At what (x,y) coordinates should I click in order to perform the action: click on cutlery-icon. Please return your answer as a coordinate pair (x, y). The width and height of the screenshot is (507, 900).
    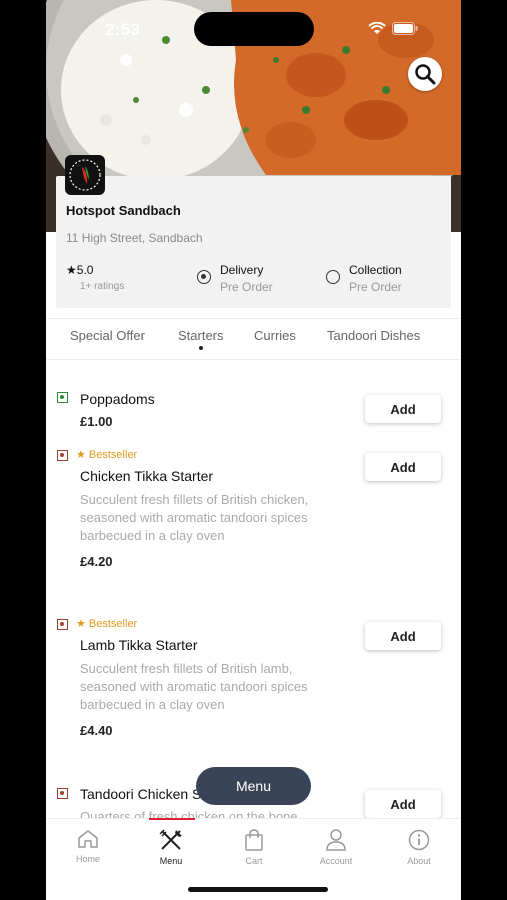
    Looking at the image, I should click on (170, 839).